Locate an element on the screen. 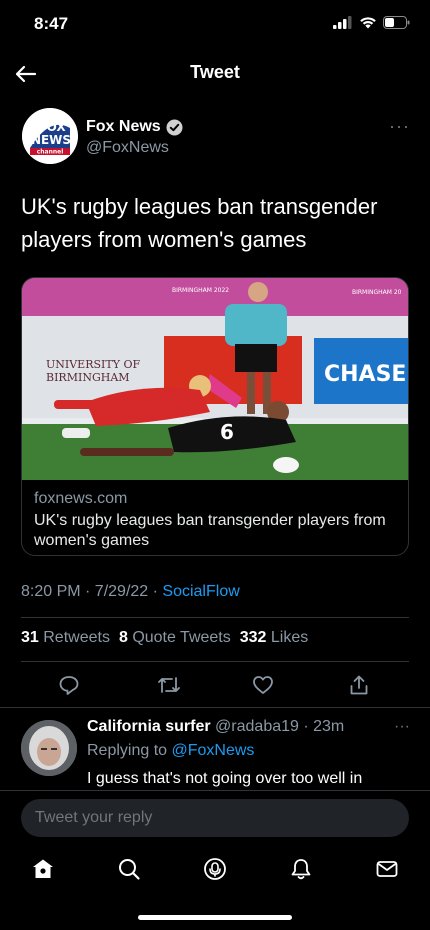  reply-icon is located at coordinates (69, 685).